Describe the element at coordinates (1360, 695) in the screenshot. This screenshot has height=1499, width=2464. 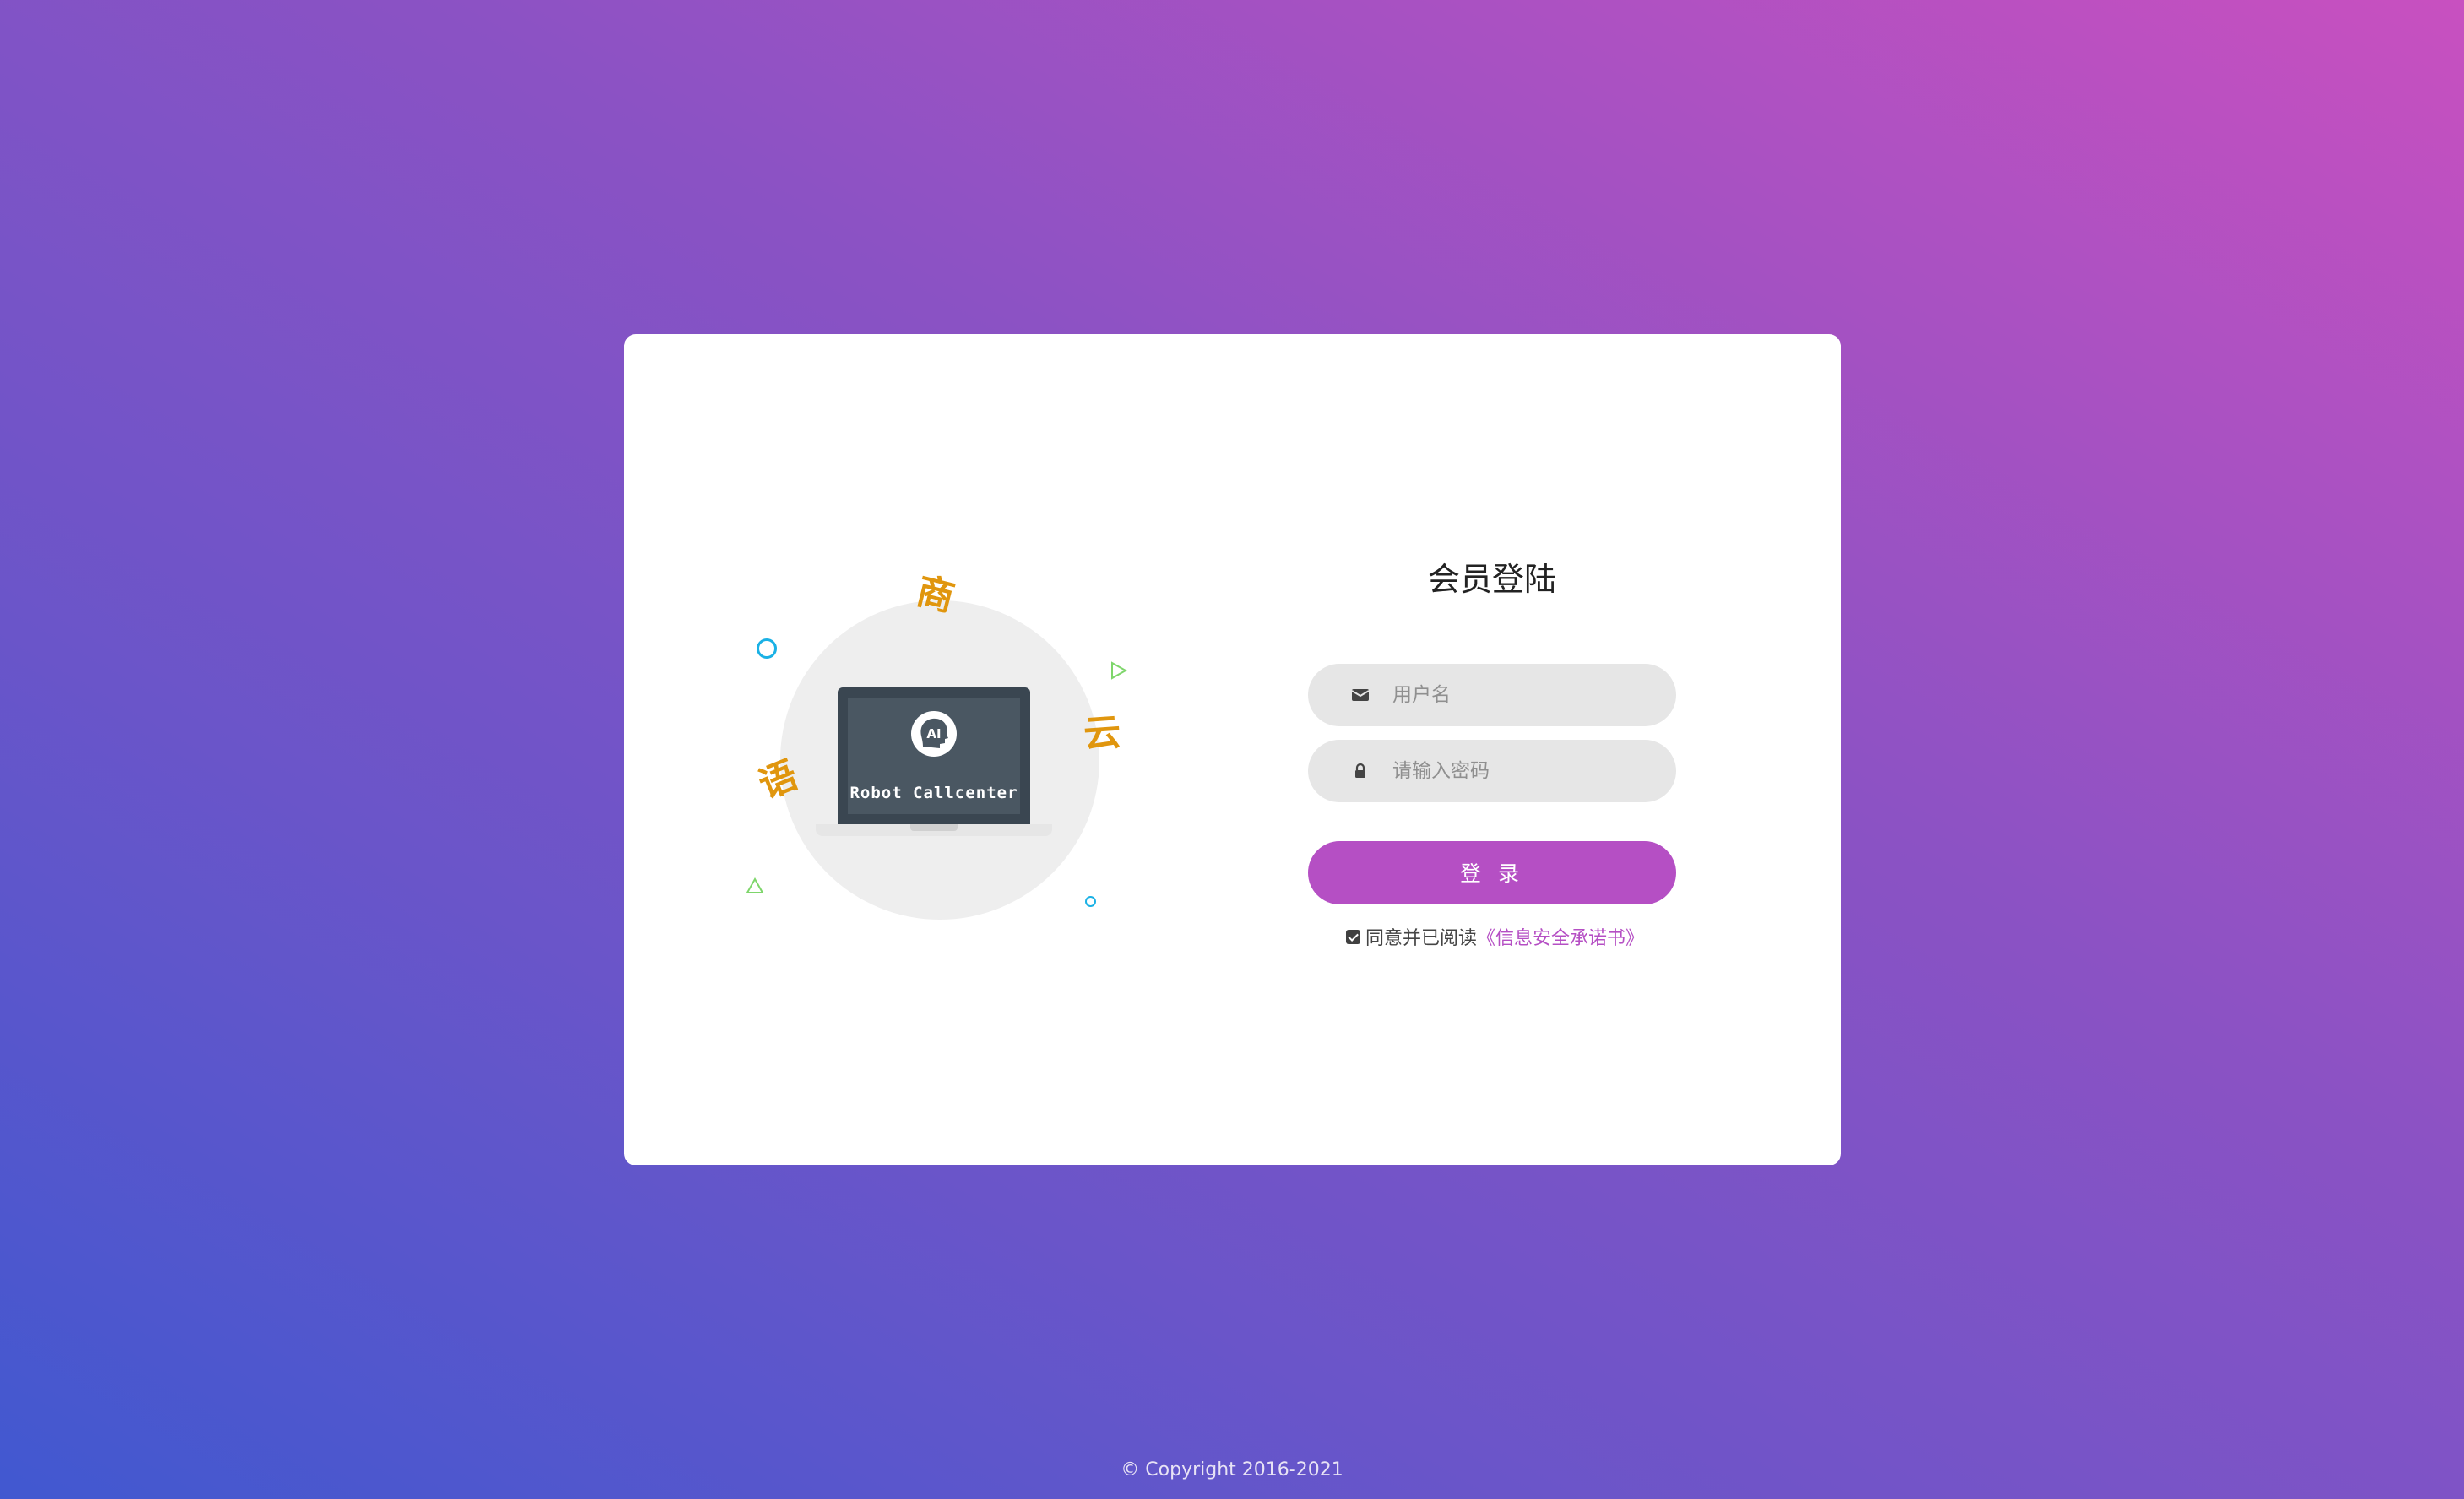
I see `envelope-icon` at that location.